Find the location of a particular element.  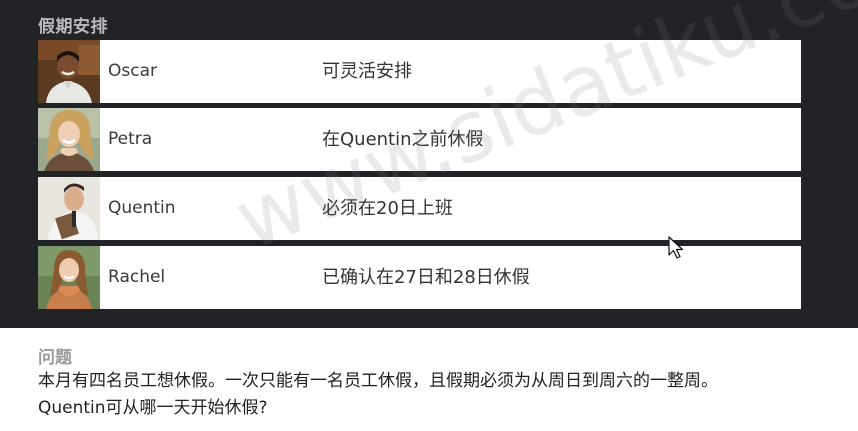

person-name: Petra is located at coordinates (130, 139).